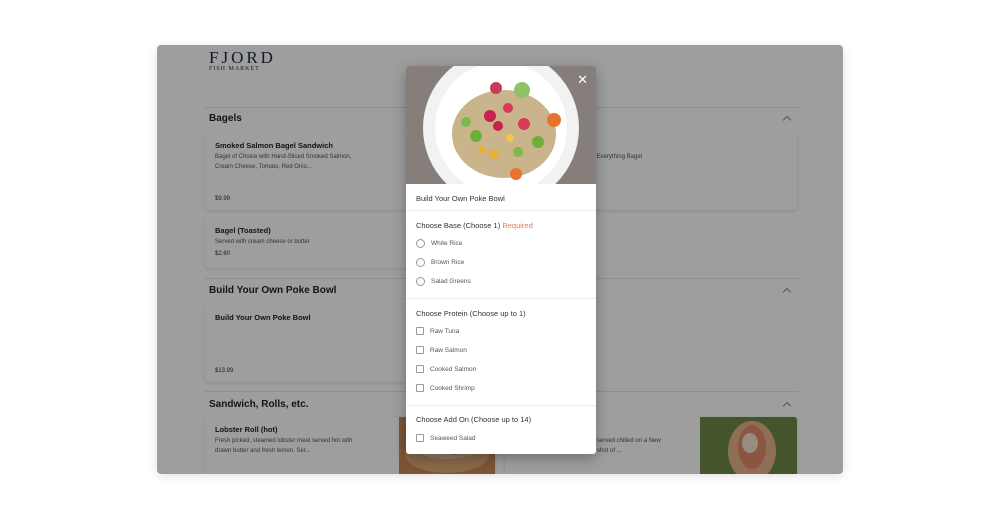  I want to click on option-raw-salmon: Raw Salmon, so click(441, 350).